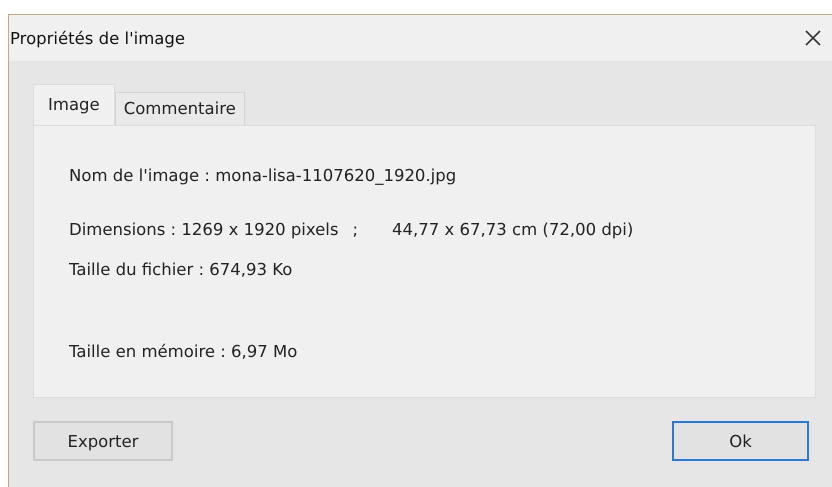 The height and width of the screenshot is (487, 832). I want to click on info-text: Taille du fichier : 674,93 Ko, so click(180, 269).